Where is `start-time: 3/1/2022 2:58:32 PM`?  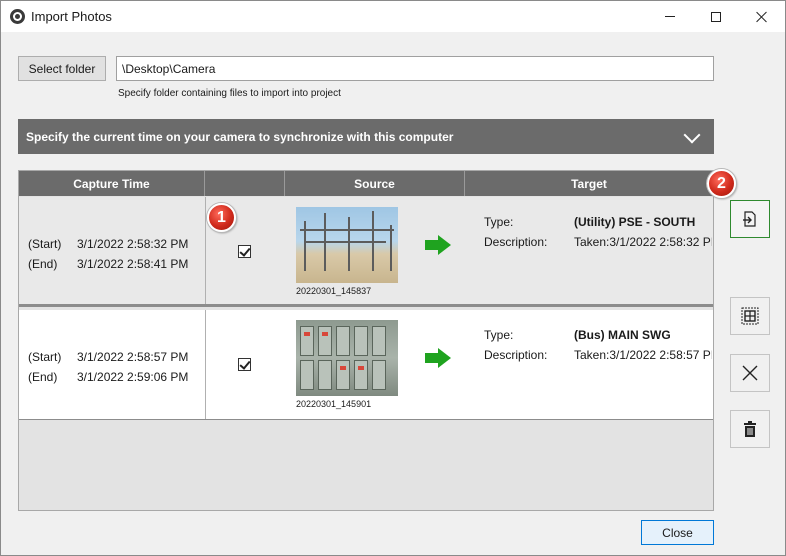 start-time: 3/1/2022 2:58:32 PM is located at coordinates (133, 244).